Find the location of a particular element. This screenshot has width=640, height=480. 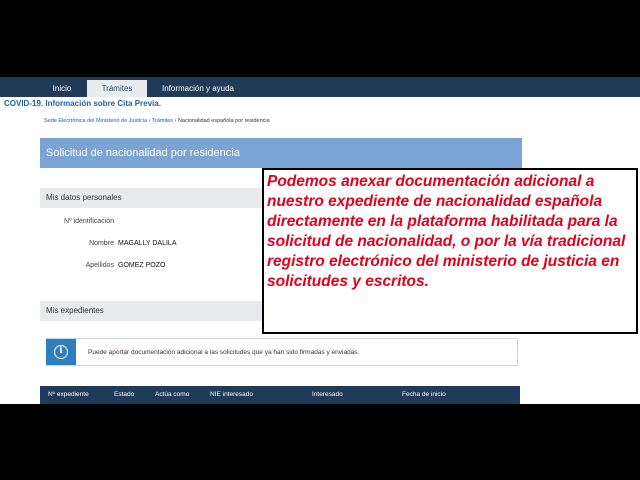

info-icon: i is located at coordinates (61, 352).